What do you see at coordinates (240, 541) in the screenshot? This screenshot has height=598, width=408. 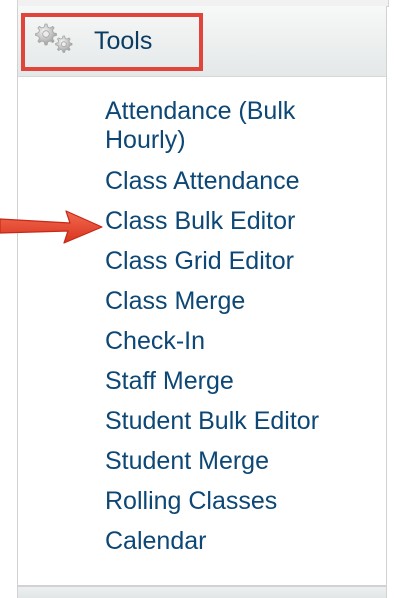 I see `menu-item-calendar: Calendar` at bounding box center [240, 541].